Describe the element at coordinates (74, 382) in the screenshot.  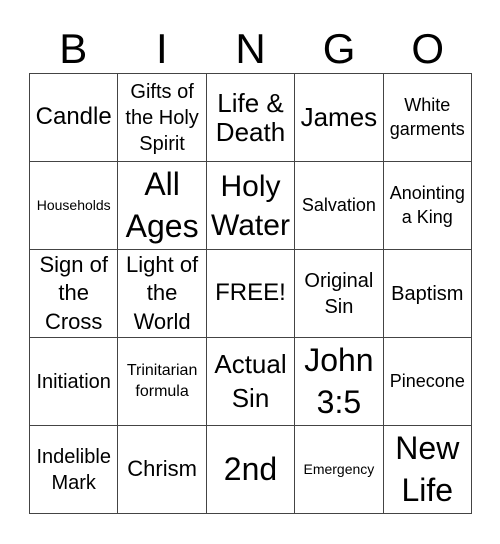
I see `bingo-cell: Initiation` at that location.